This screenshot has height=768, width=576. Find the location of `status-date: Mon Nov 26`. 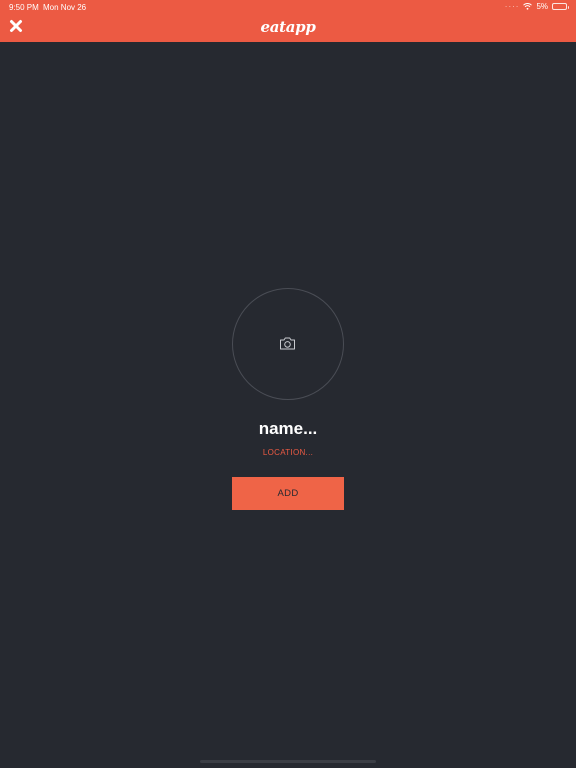

status-date: Mon Nov 26 is located at coordinates (65, 7).